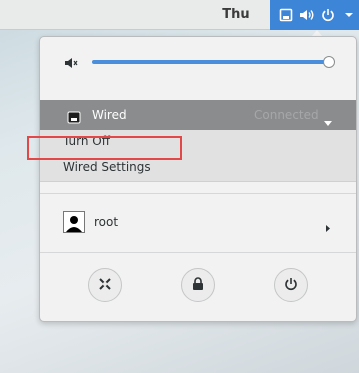 This screenshot has width=359, height=373. What do you see at coordinates (198, 223) in the screenshot?
I see `user-row: root` at bounding box center [198, 223].